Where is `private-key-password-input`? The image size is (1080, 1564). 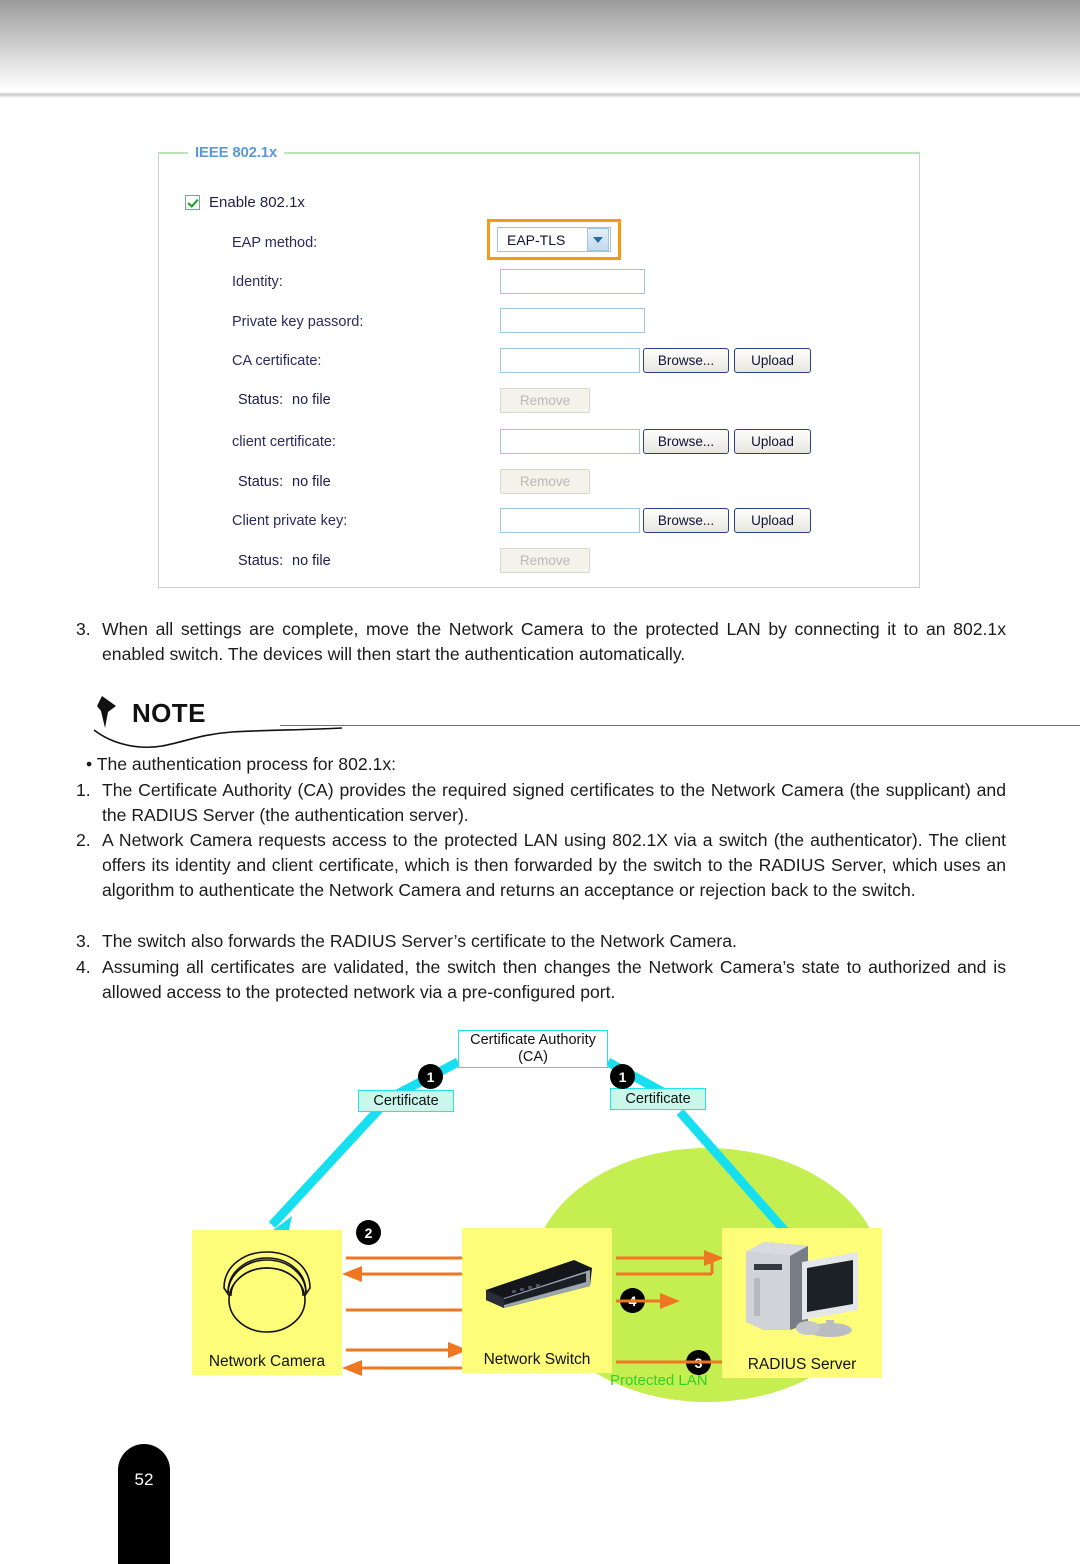 private-key-password-input is located at coordinates (572, 320).